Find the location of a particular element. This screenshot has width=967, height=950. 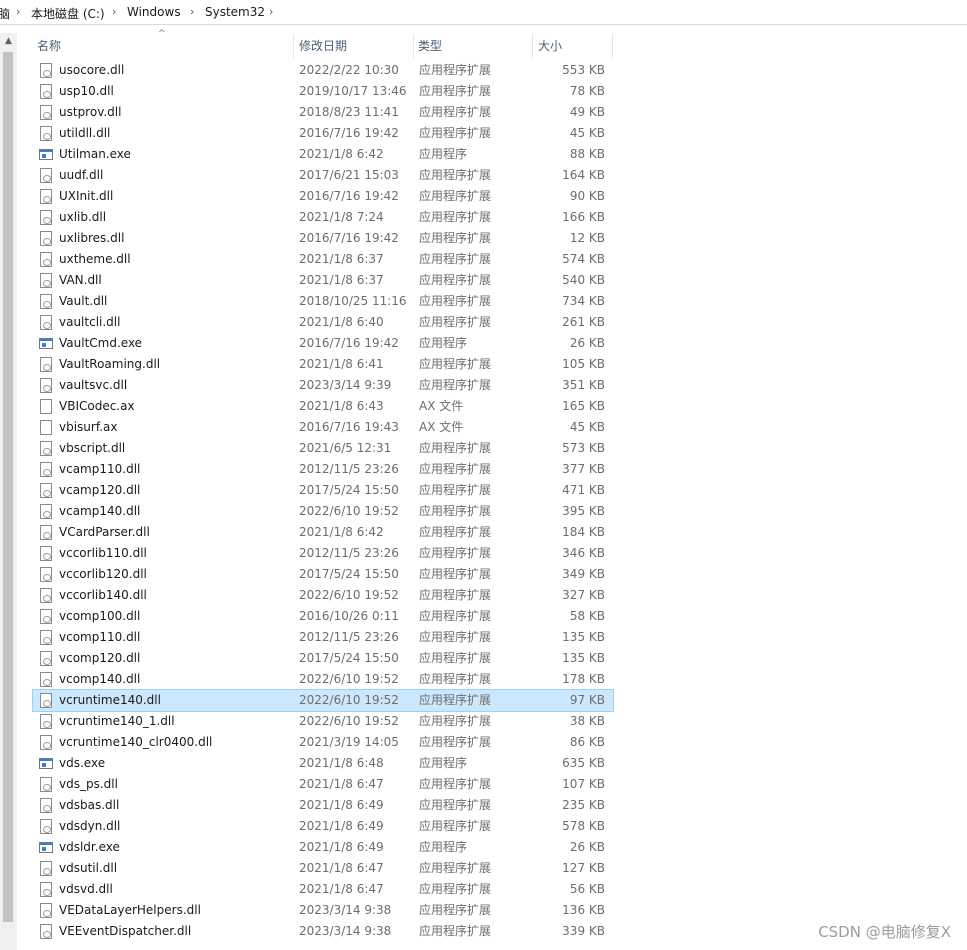

file-type: 应用程序 is located at coordinates (443, 763).